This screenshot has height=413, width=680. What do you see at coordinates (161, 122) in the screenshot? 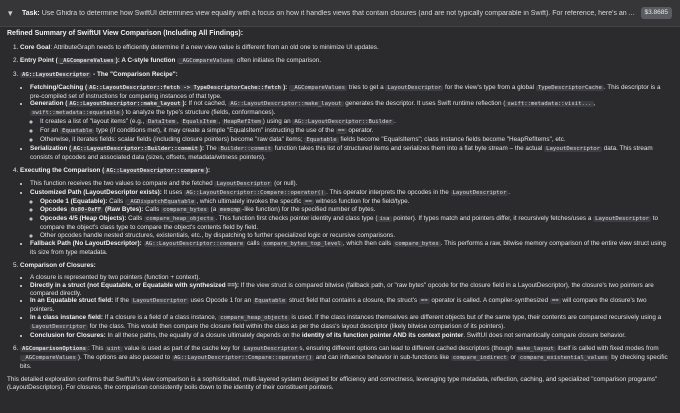
I see `inline-code: DataItem` at bounding box center [161, 122].